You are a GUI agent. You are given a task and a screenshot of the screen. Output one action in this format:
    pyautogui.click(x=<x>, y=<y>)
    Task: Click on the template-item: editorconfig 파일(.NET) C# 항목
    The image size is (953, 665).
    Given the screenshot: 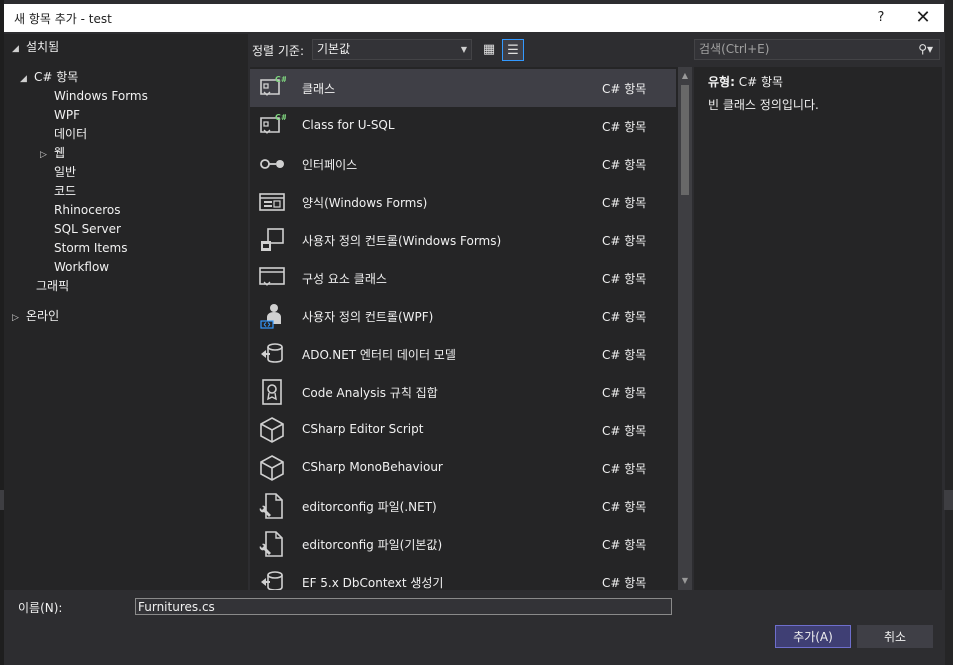 What is the action you would take?
    pyautogui.click(x=463, y=506)
    